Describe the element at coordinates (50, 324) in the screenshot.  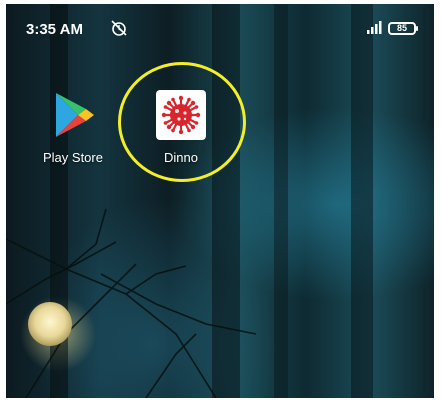
I see `light-bokeh` at that location.